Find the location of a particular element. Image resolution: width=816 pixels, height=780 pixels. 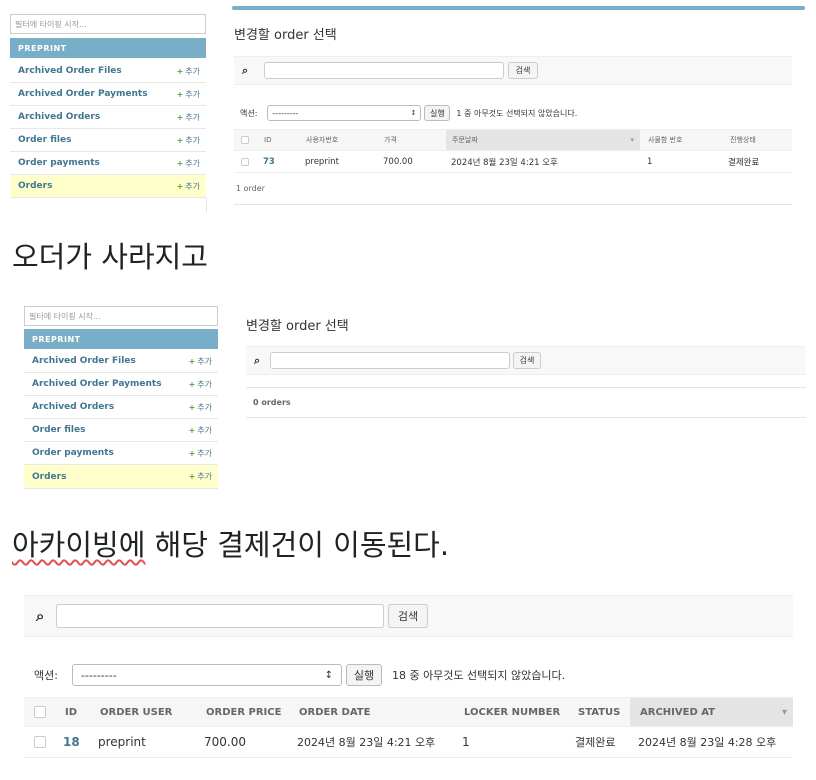

column-header-locker: 사물함 번호 is located at coordinates (665, 140).